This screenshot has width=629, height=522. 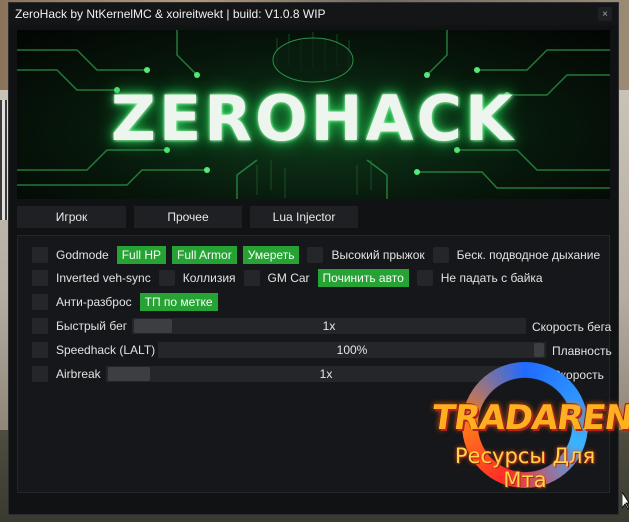 What do you see at coordinates (129, 374) in the screenshot?
I see `airbreak-speed-grab` at bounding box center [129, 374].